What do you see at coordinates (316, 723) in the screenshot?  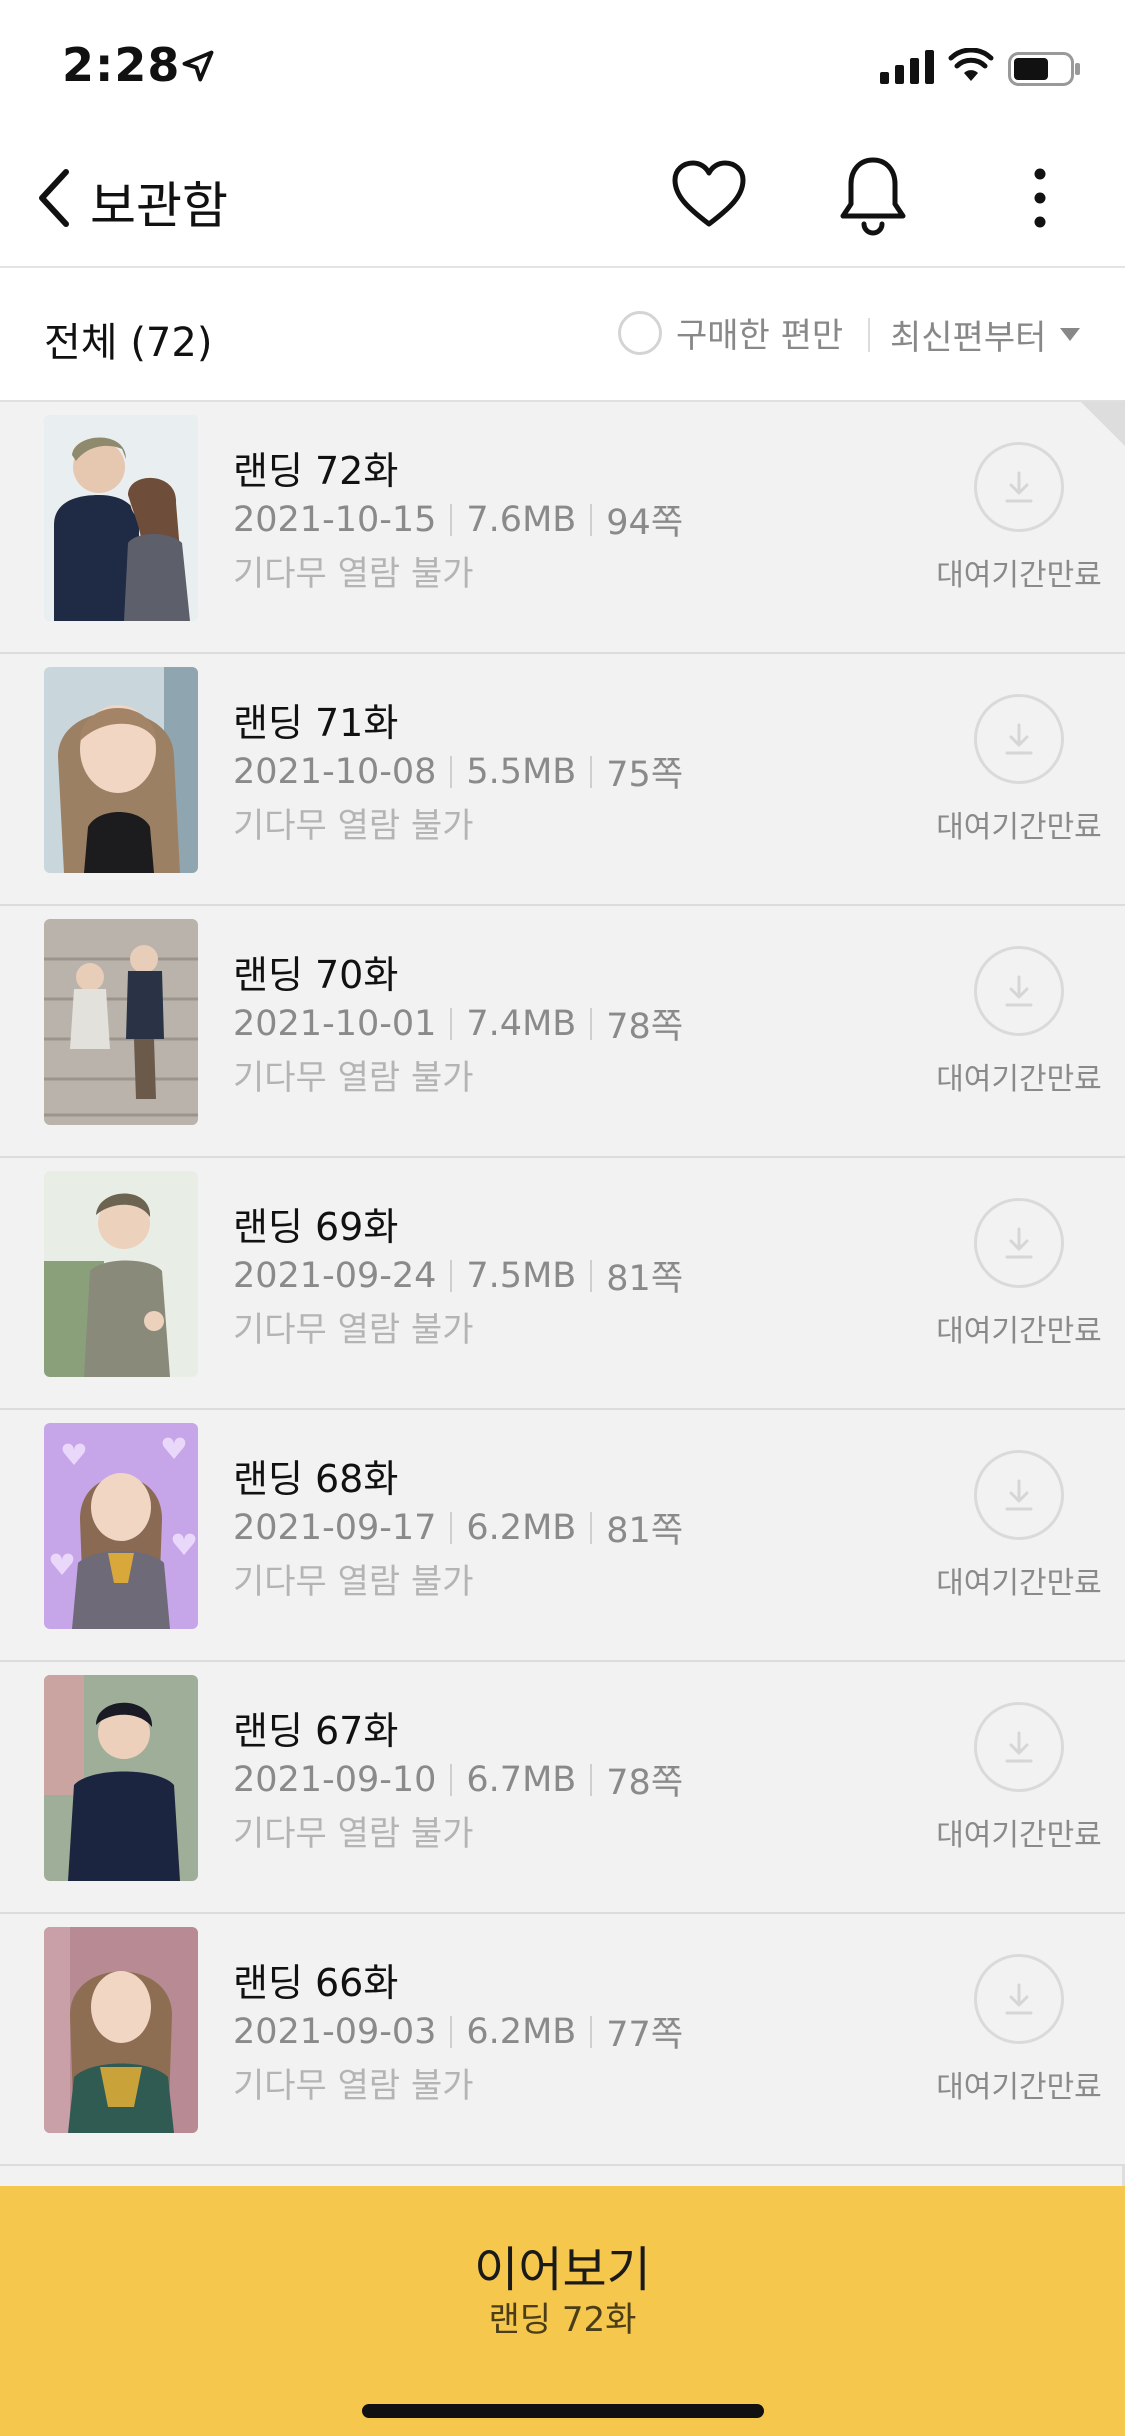 I see `episode-title: 랜딩 71화` at bounding box center [316, 723].